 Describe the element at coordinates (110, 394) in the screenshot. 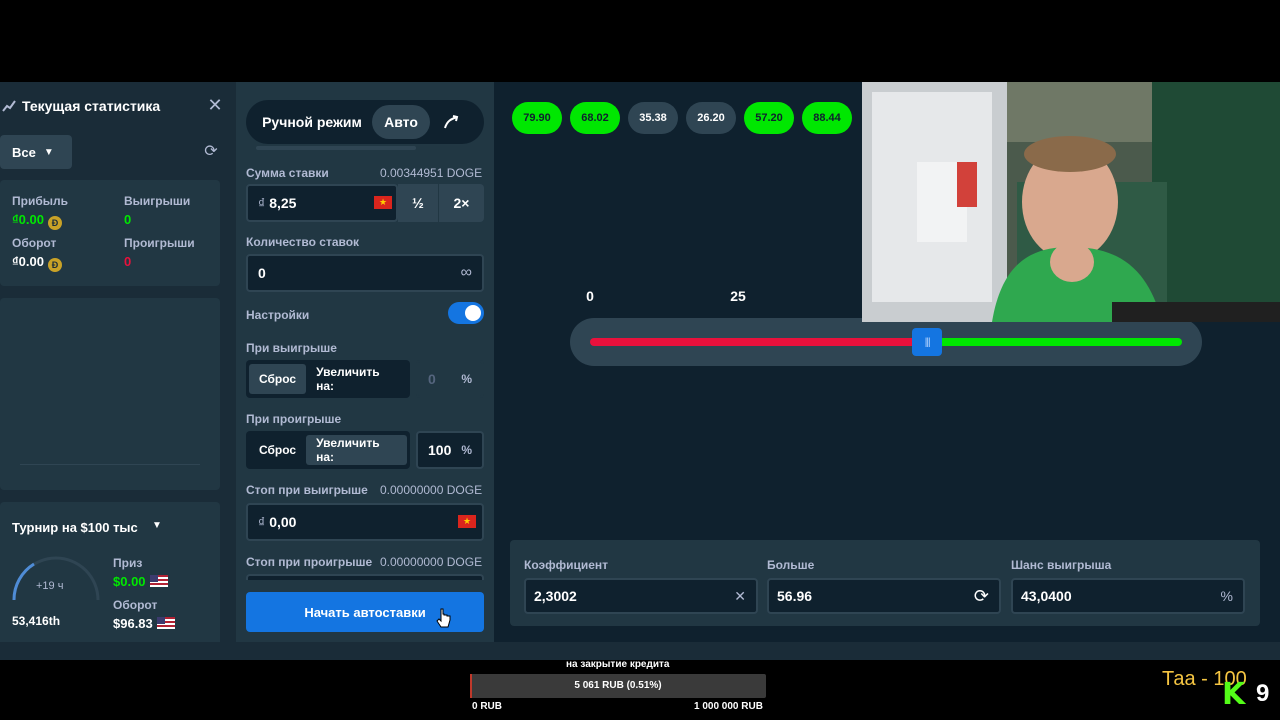

I see `profit-chart` at that location.